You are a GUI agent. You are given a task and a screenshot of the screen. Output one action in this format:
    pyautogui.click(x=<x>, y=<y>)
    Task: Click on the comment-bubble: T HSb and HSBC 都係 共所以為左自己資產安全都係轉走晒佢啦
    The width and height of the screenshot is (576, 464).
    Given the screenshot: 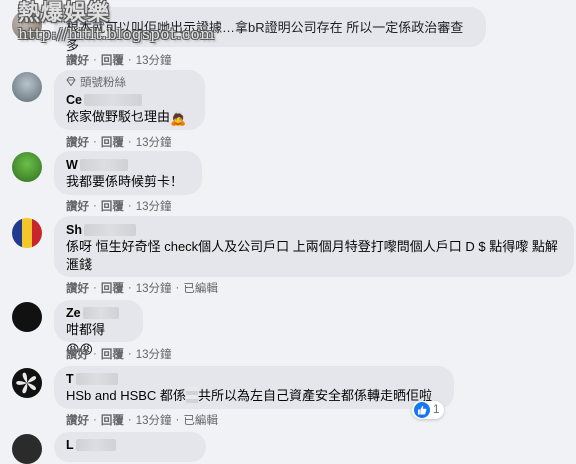 What is the action you would take?
    pyautogui.click(x=254, y=387)
    